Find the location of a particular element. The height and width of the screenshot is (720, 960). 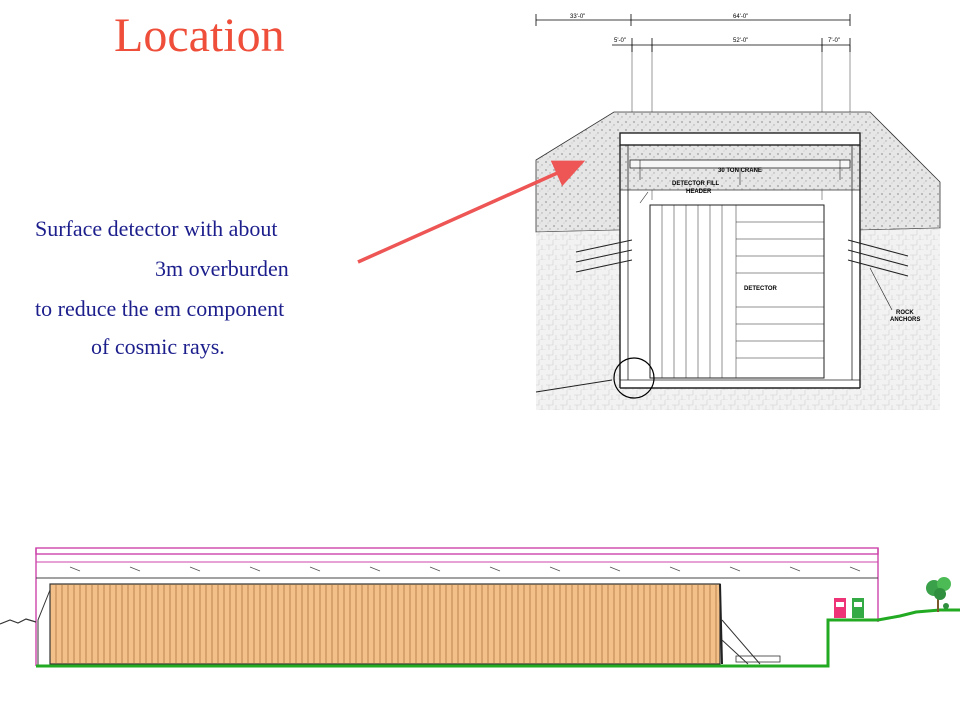

dim-top-right: 64'-0" is located at coordinates (740, 17).